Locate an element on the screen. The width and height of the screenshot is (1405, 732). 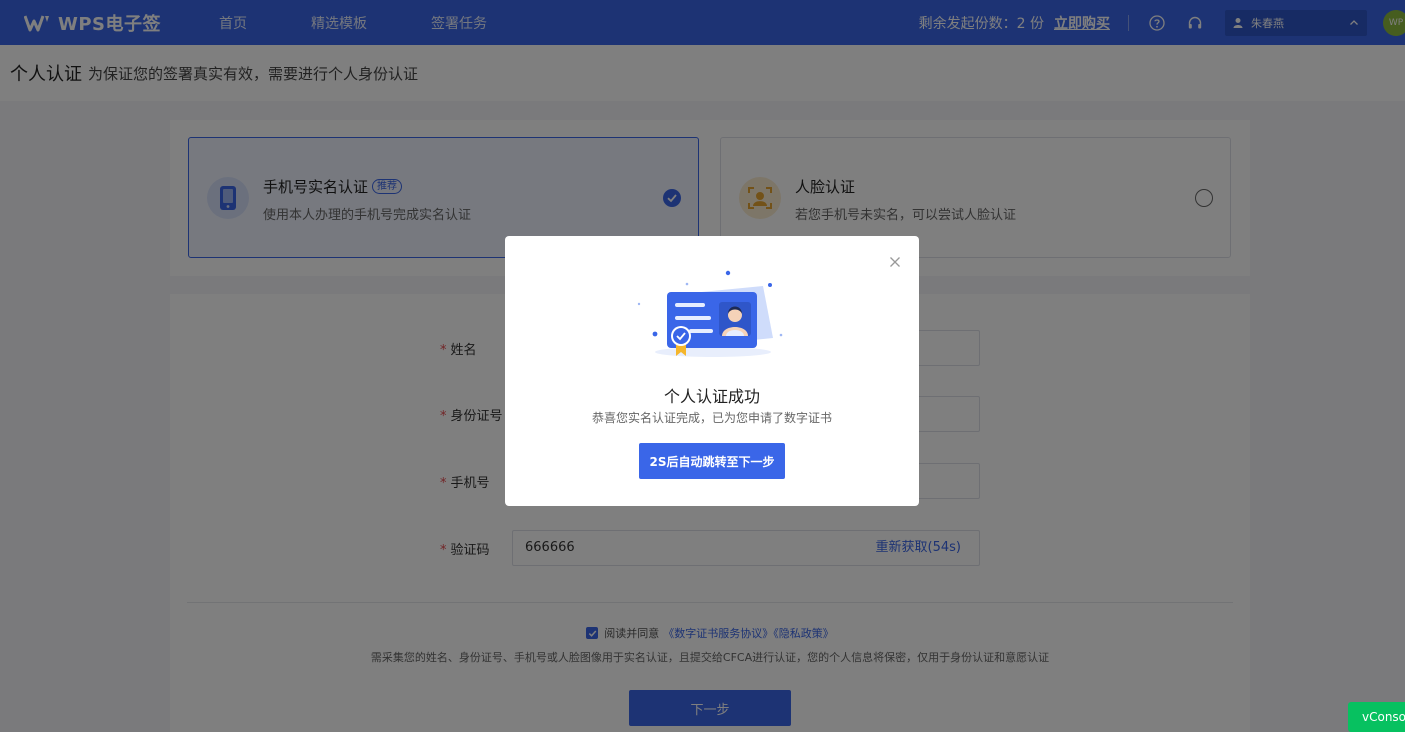
vconsole-button: vConsole is located at coordinates (1376, 717).